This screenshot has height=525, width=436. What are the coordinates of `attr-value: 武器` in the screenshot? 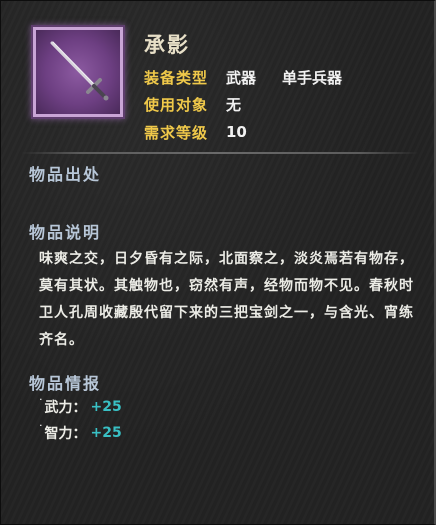 It's located at (241, 77).